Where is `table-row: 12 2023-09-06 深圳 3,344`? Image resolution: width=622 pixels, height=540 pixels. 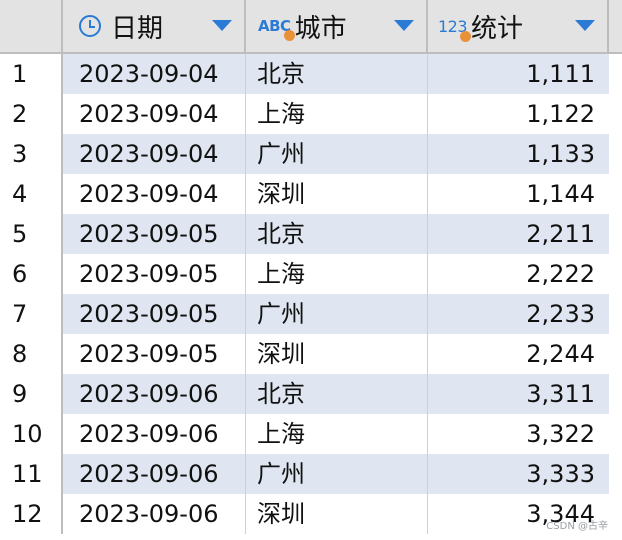 table-row: 12 2023-09-06 深圳 3,344 is located at coordinates (311, 514).